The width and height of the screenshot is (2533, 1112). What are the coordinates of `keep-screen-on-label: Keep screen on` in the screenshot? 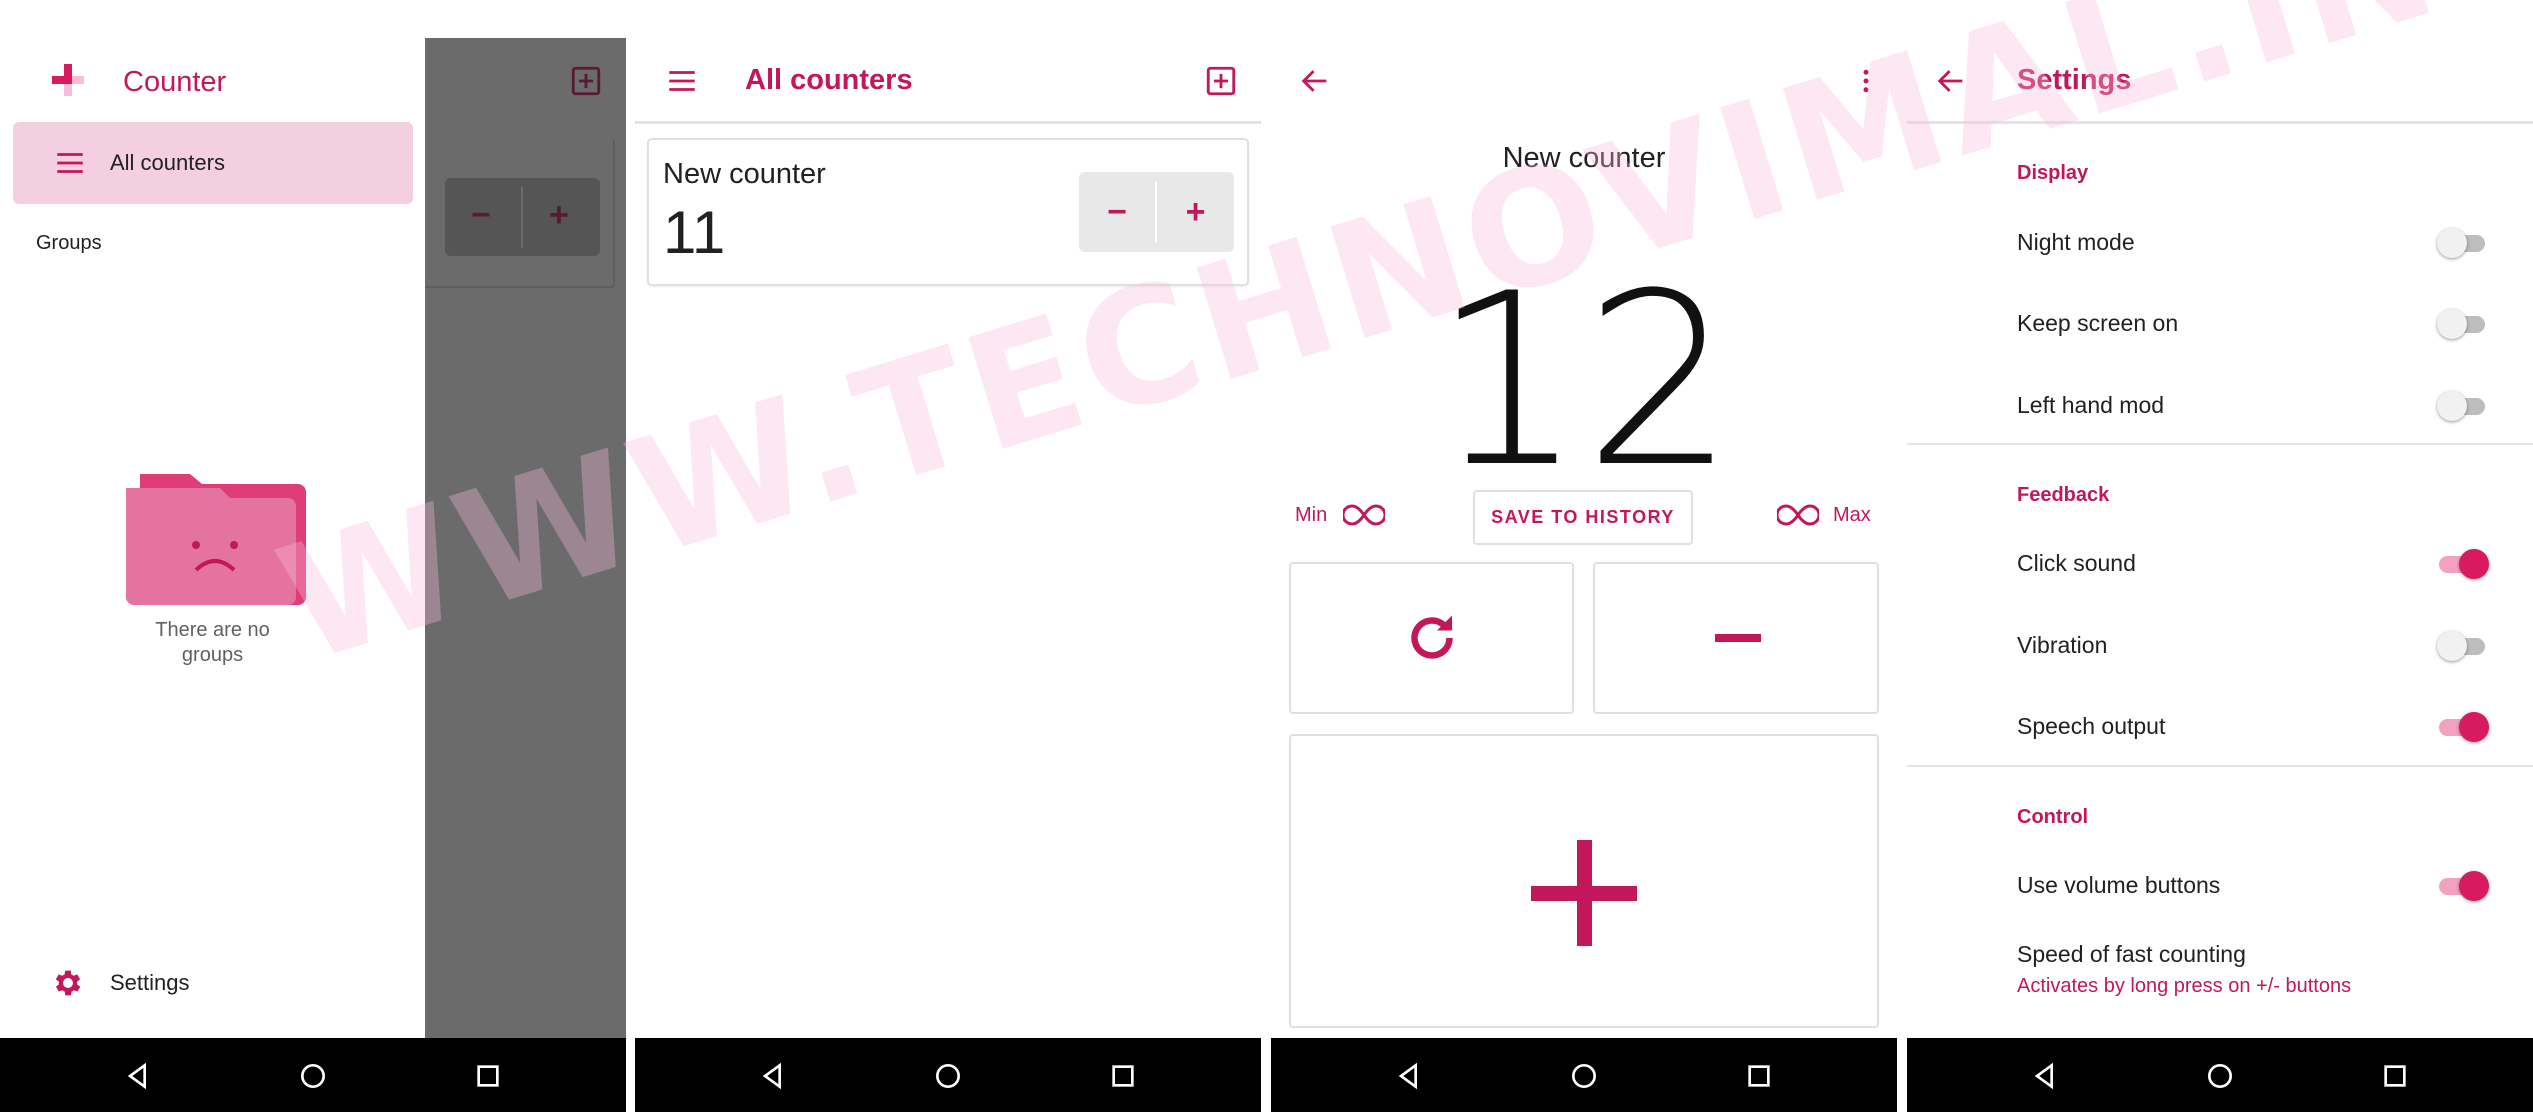 It's located at (2098, 323).